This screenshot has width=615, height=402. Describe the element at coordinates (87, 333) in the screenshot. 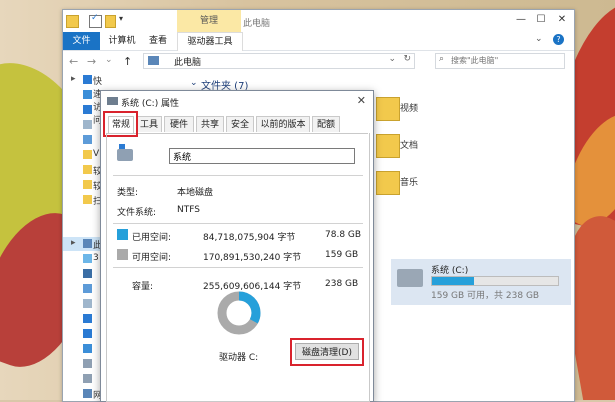

I see `music-icon` at that location.